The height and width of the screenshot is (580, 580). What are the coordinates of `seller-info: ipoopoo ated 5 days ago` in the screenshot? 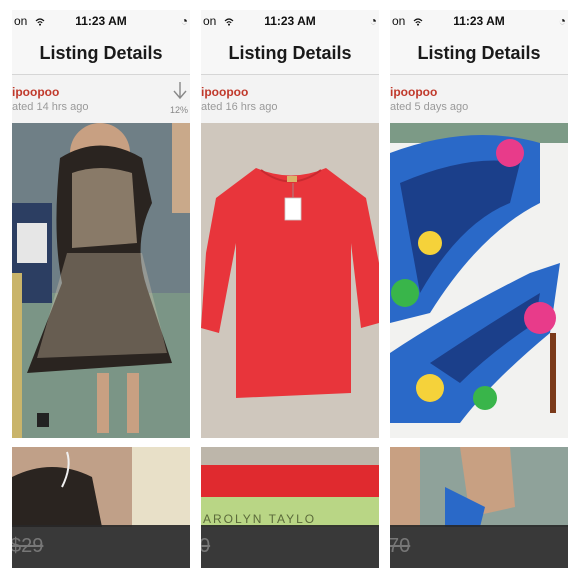 It's located at (479, 99).